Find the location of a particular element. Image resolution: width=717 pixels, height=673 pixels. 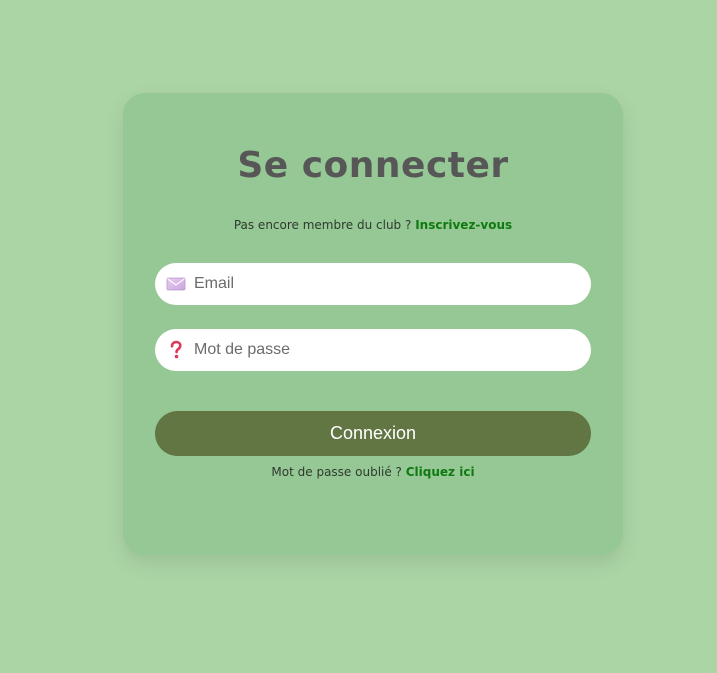

page-title: Se connecter is located at coordinates (373, 165).